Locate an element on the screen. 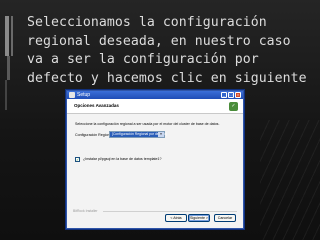 The image size is (320, 240). wizard-header: Opciones Avanzadas ✓ is located at coordinates (155, 106).